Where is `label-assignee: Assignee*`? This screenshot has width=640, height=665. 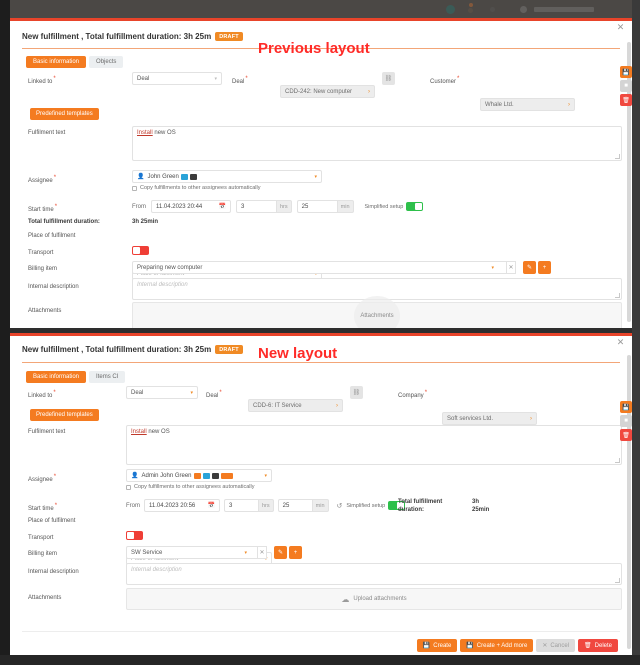 label-assignee: Assignee* is located at coordinates (42, 179).